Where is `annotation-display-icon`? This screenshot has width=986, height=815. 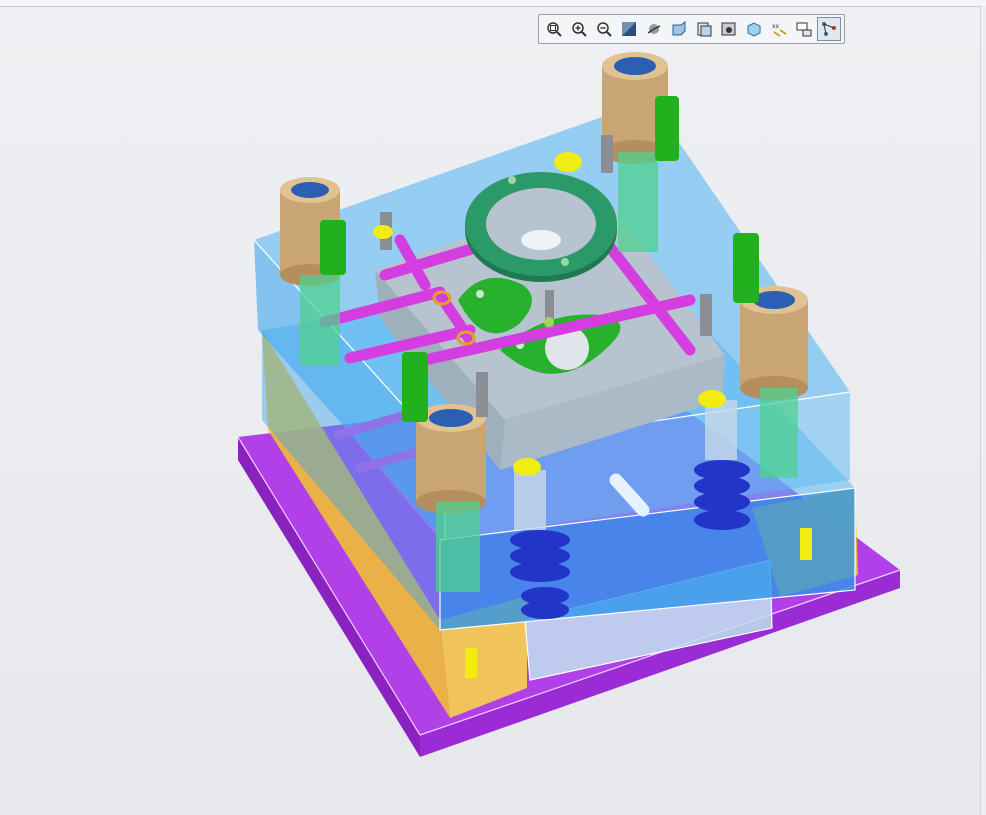
annotation-display-icon is located at coordinates (804, 29).